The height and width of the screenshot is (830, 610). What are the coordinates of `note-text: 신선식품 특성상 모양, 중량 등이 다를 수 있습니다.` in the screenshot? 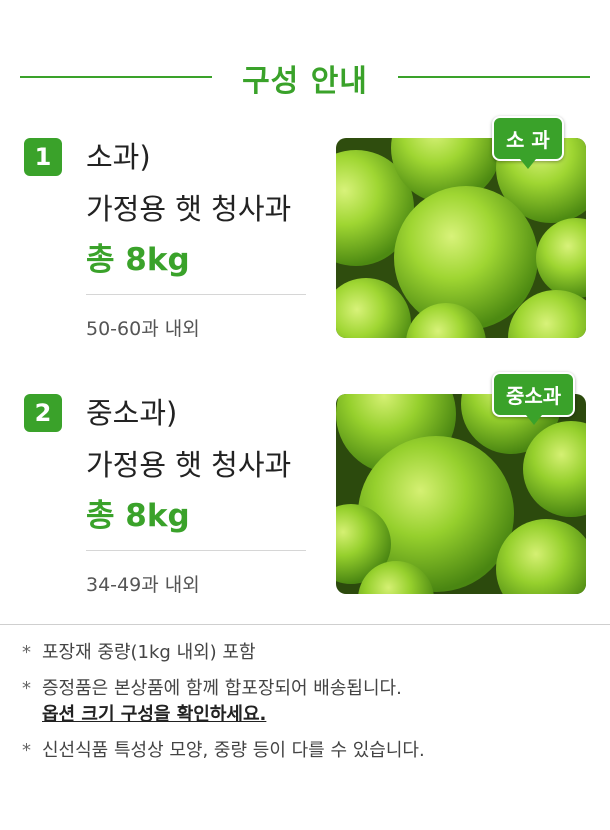 It's located at (233, 750).